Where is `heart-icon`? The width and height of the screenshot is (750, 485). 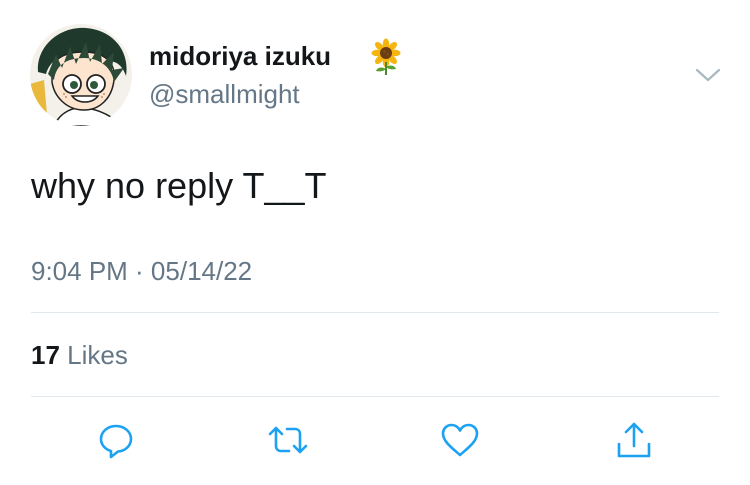
heart-icon is located at coordinates (460, 440).